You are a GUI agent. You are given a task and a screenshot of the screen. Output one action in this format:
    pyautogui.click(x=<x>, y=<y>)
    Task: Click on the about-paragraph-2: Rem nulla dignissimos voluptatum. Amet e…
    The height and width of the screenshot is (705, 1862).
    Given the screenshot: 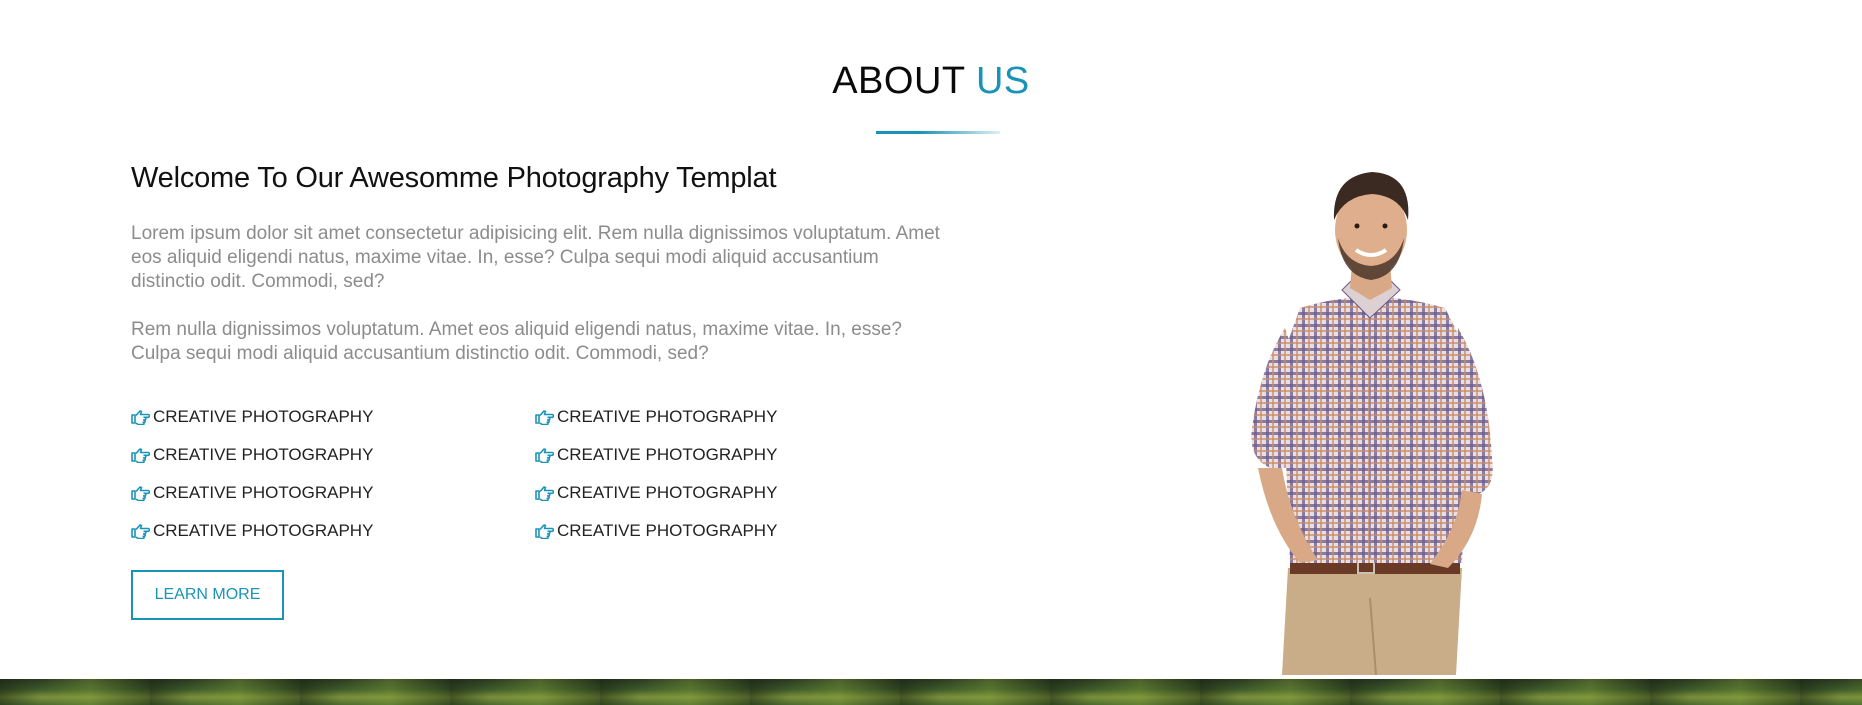 What is the action you would take?
    pyautogui.click(x=516, y=341)
    